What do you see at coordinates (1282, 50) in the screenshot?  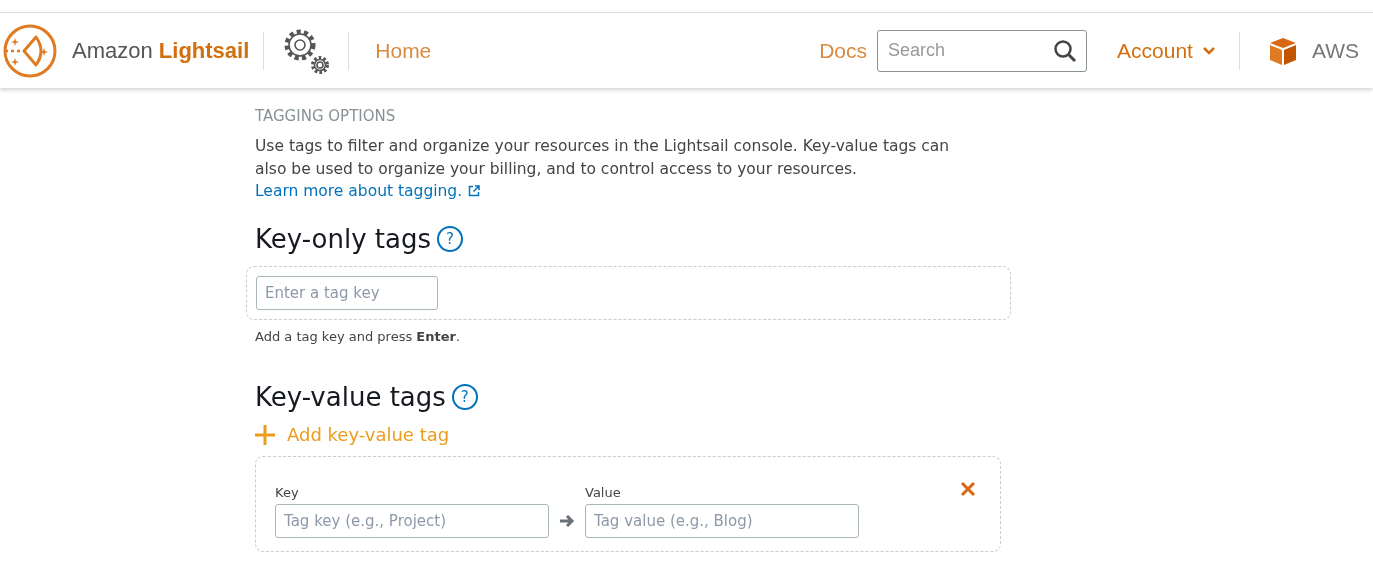 I see `cube-icon` at bounding box center [1282, 50].